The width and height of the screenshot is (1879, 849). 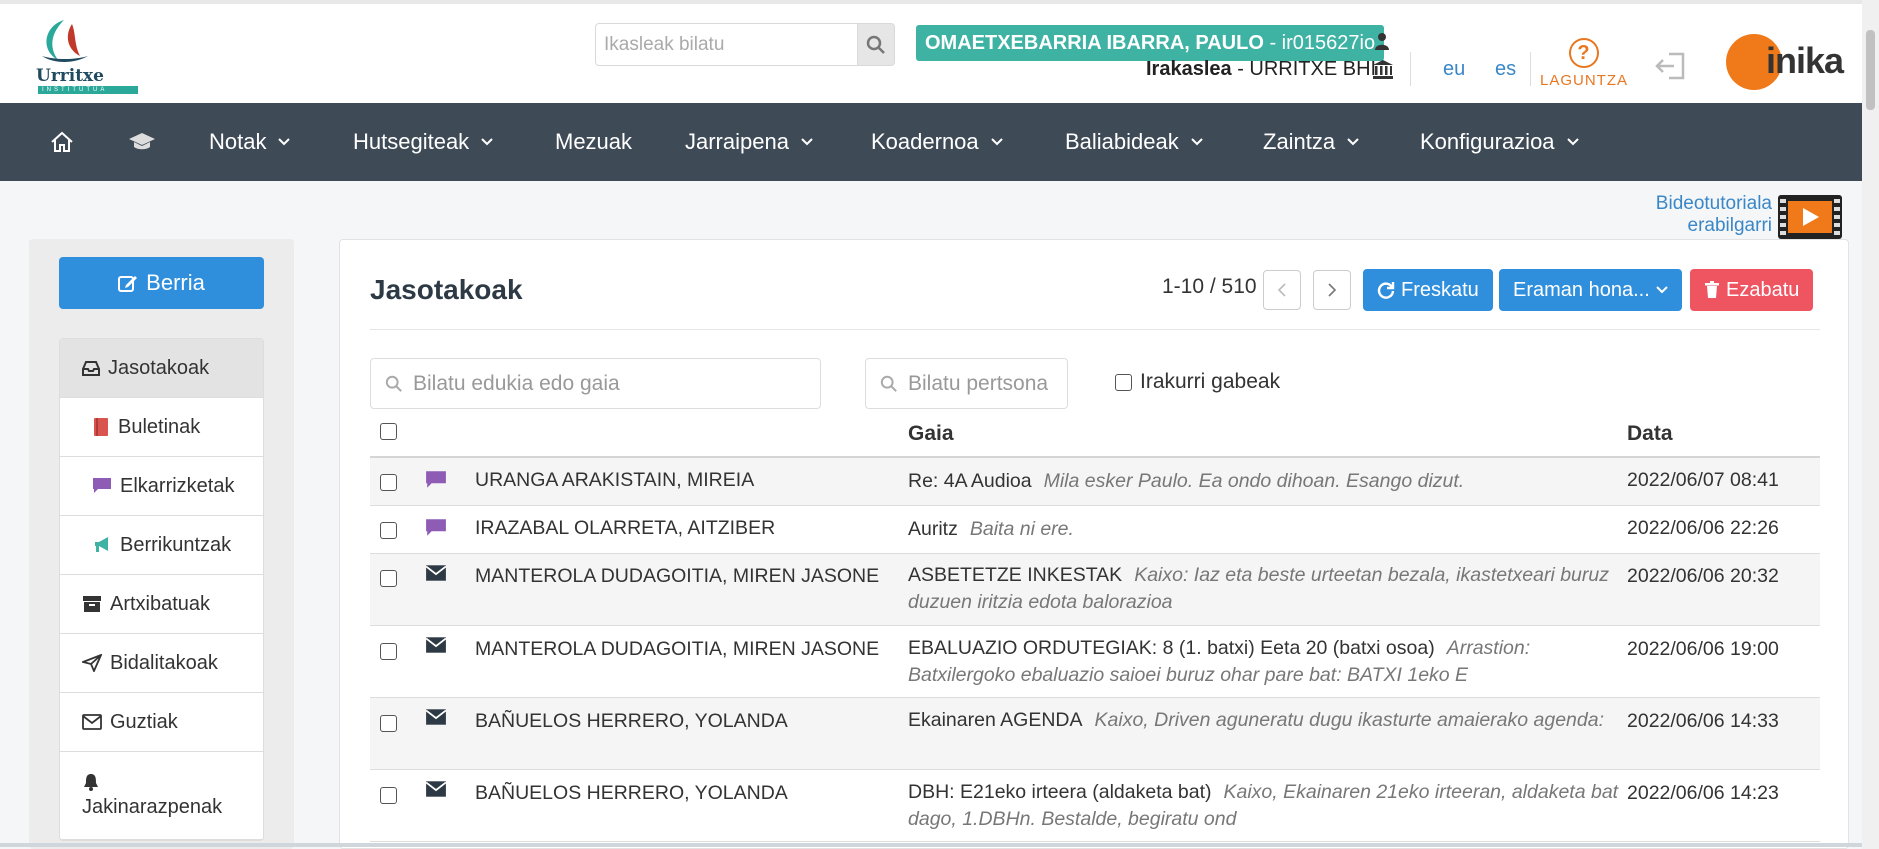 I want to click on nav-jarraipena: Jarraipena, so click(x=749, y=142).